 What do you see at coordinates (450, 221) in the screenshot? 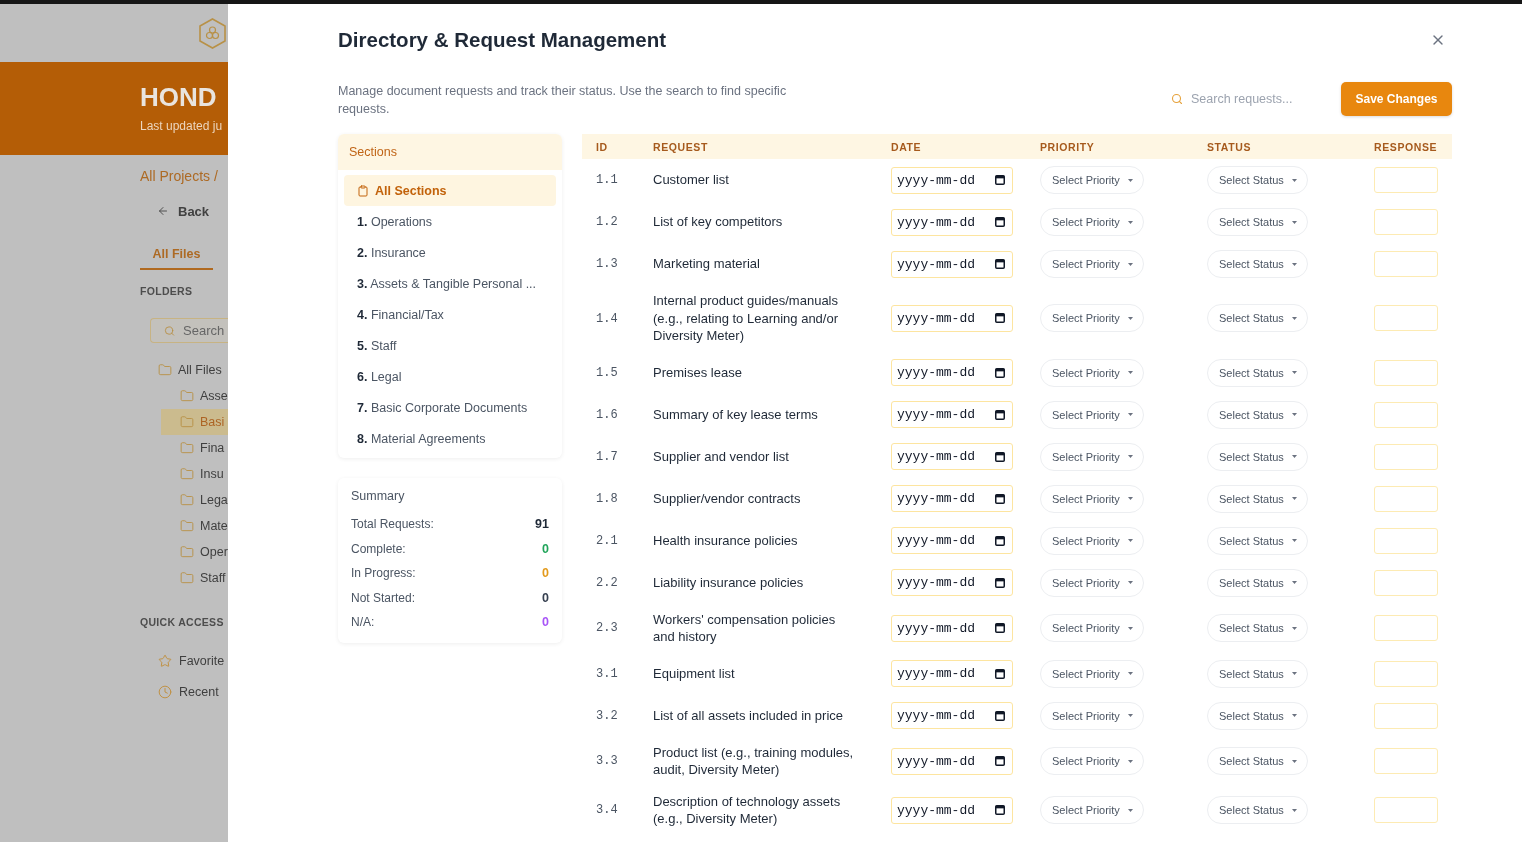
I see `section-item: 1. Operations` at bounding box center [450, 221].